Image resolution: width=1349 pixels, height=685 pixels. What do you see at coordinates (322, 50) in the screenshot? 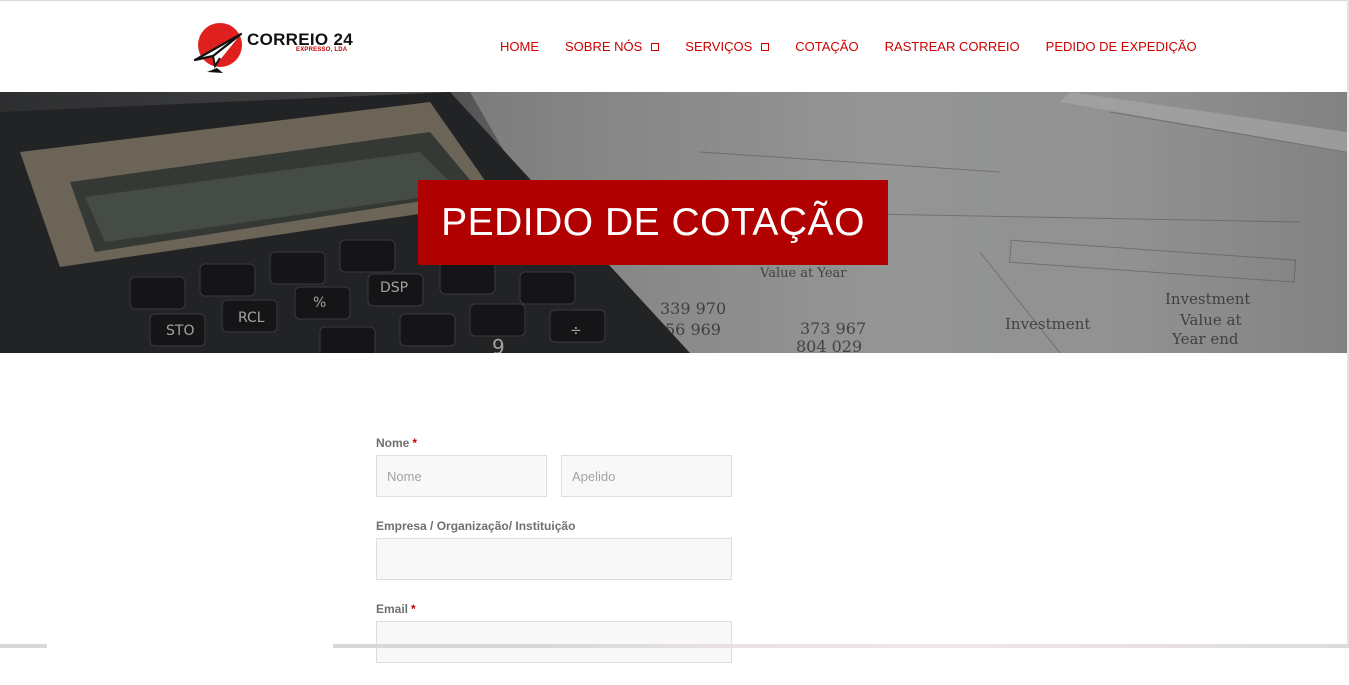
I see `brand-subtitle: EXPRESSO, LDA` at bounding box center [322, 50].